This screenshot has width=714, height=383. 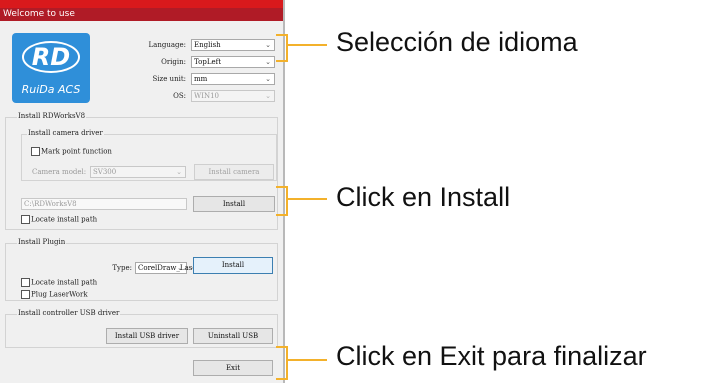 What do you see at coordinates (65, 133) in the screenshot?
I see `camera-group-header: Install camera driver` at bounding box center [65, 133].